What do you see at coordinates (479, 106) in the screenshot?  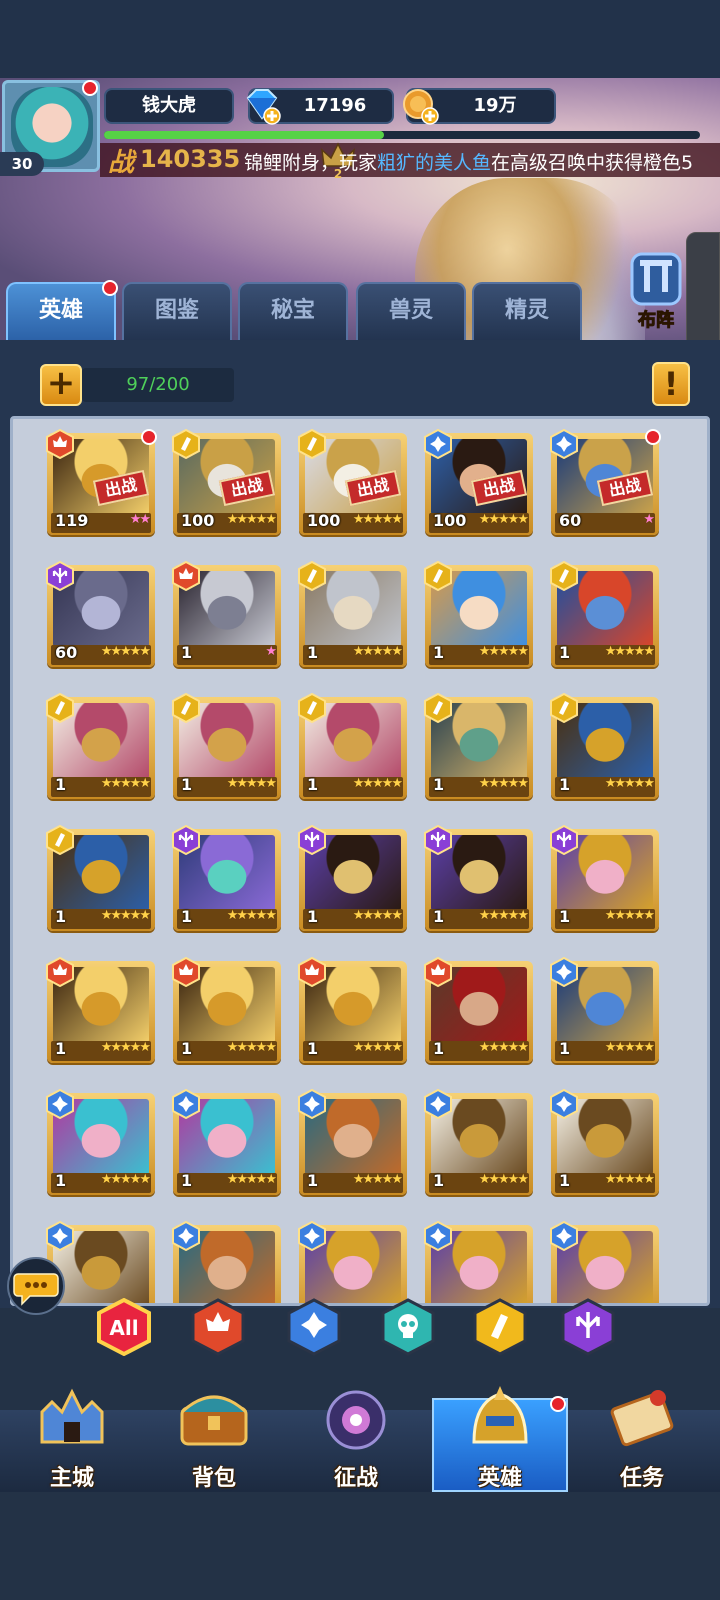 I see `gold-counter: 19万` at bounding box center [479, 106].